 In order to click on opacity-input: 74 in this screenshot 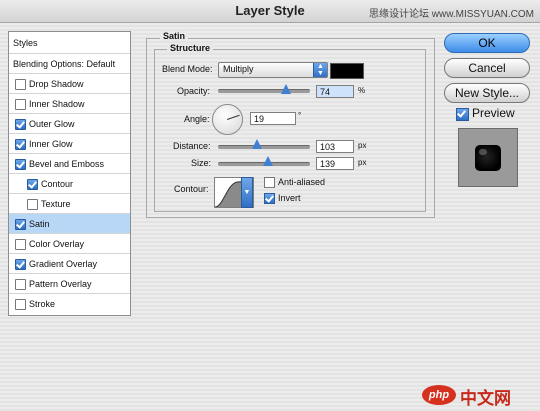, I will do `click(335, 91)`.